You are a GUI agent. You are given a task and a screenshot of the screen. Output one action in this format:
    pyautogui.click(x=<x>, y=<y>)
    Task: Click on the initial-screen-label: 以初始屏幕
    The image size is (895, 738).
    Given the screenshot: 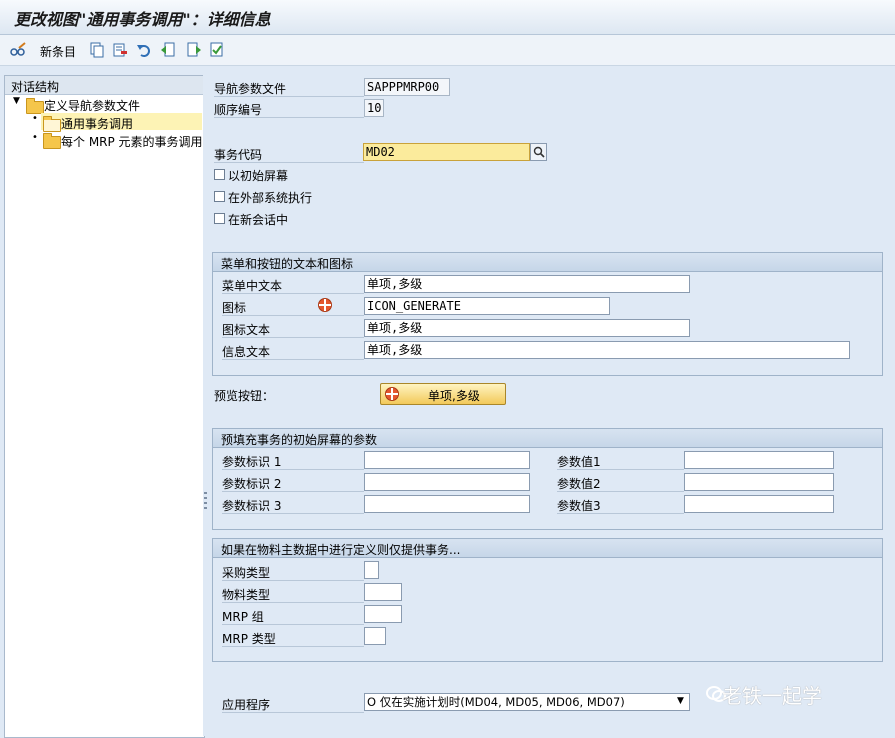 What is the action you would take?
    pyautogui.click(x=258, y=176)
    